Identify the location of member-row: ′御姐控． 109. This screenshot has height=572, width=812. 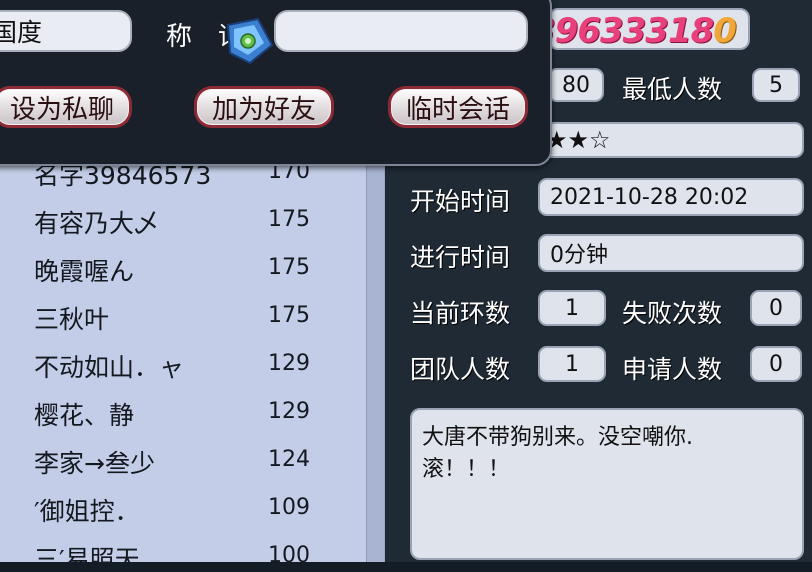
(192, 510).